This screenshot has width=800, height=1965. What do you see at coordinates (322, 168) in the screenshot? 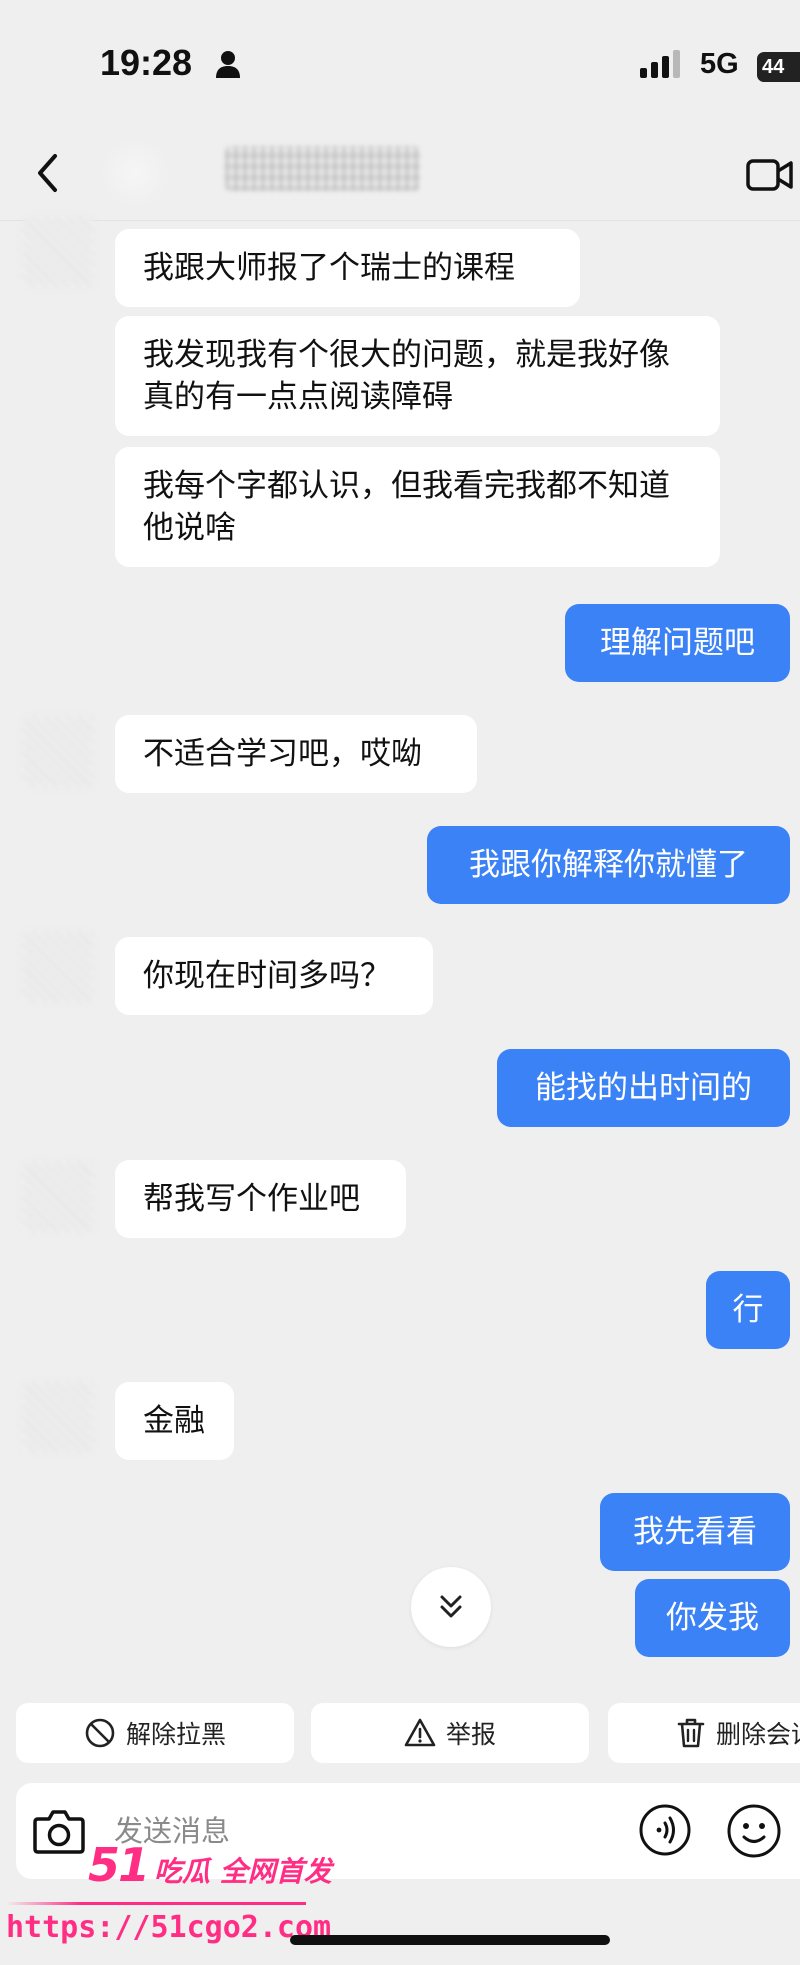
I see `contact-name-redacted` at bounding box center [322, 168].